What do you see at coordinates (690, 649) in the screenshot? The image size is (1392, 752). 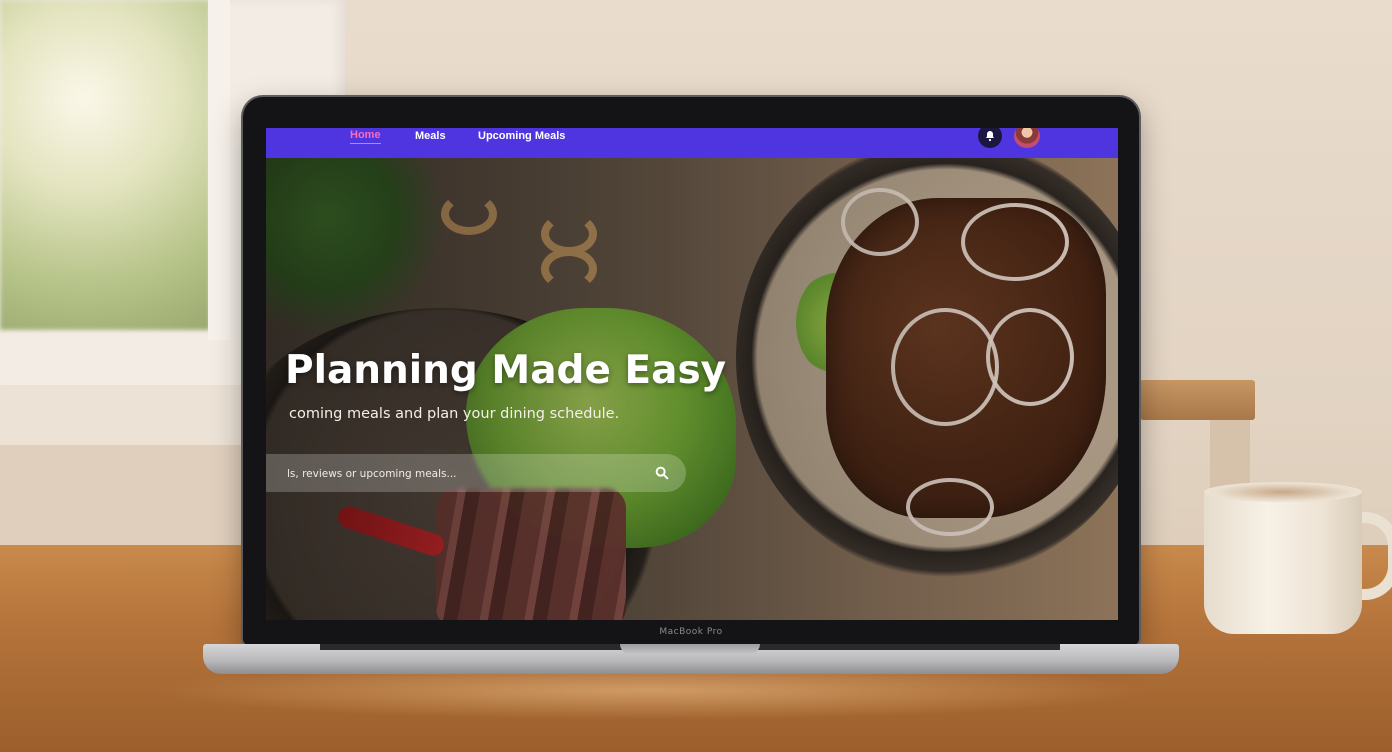 I see `laptop-notch` at bounding box center [690, 649].